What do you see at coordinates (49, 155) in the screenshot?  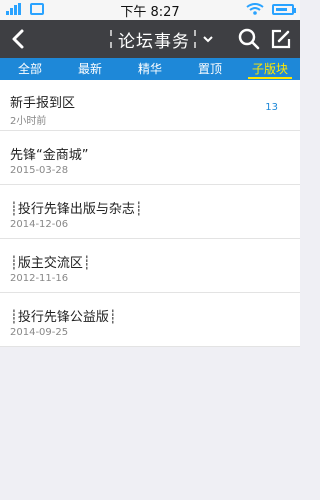 I see `item-title: 先锋“金商城”` at bounding box center [49, 155].